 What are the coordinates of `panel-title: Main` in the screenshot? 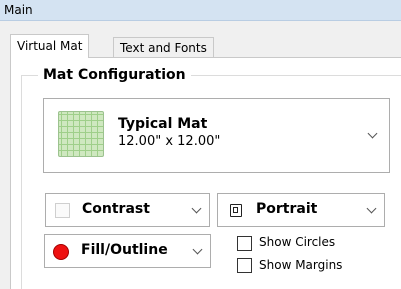 It's located at (18, 10).